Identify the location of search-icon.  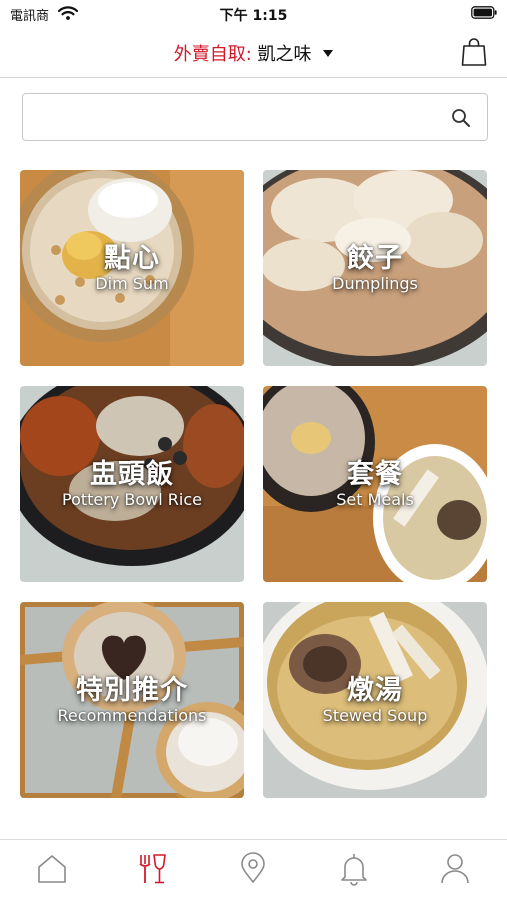
(461, 118).